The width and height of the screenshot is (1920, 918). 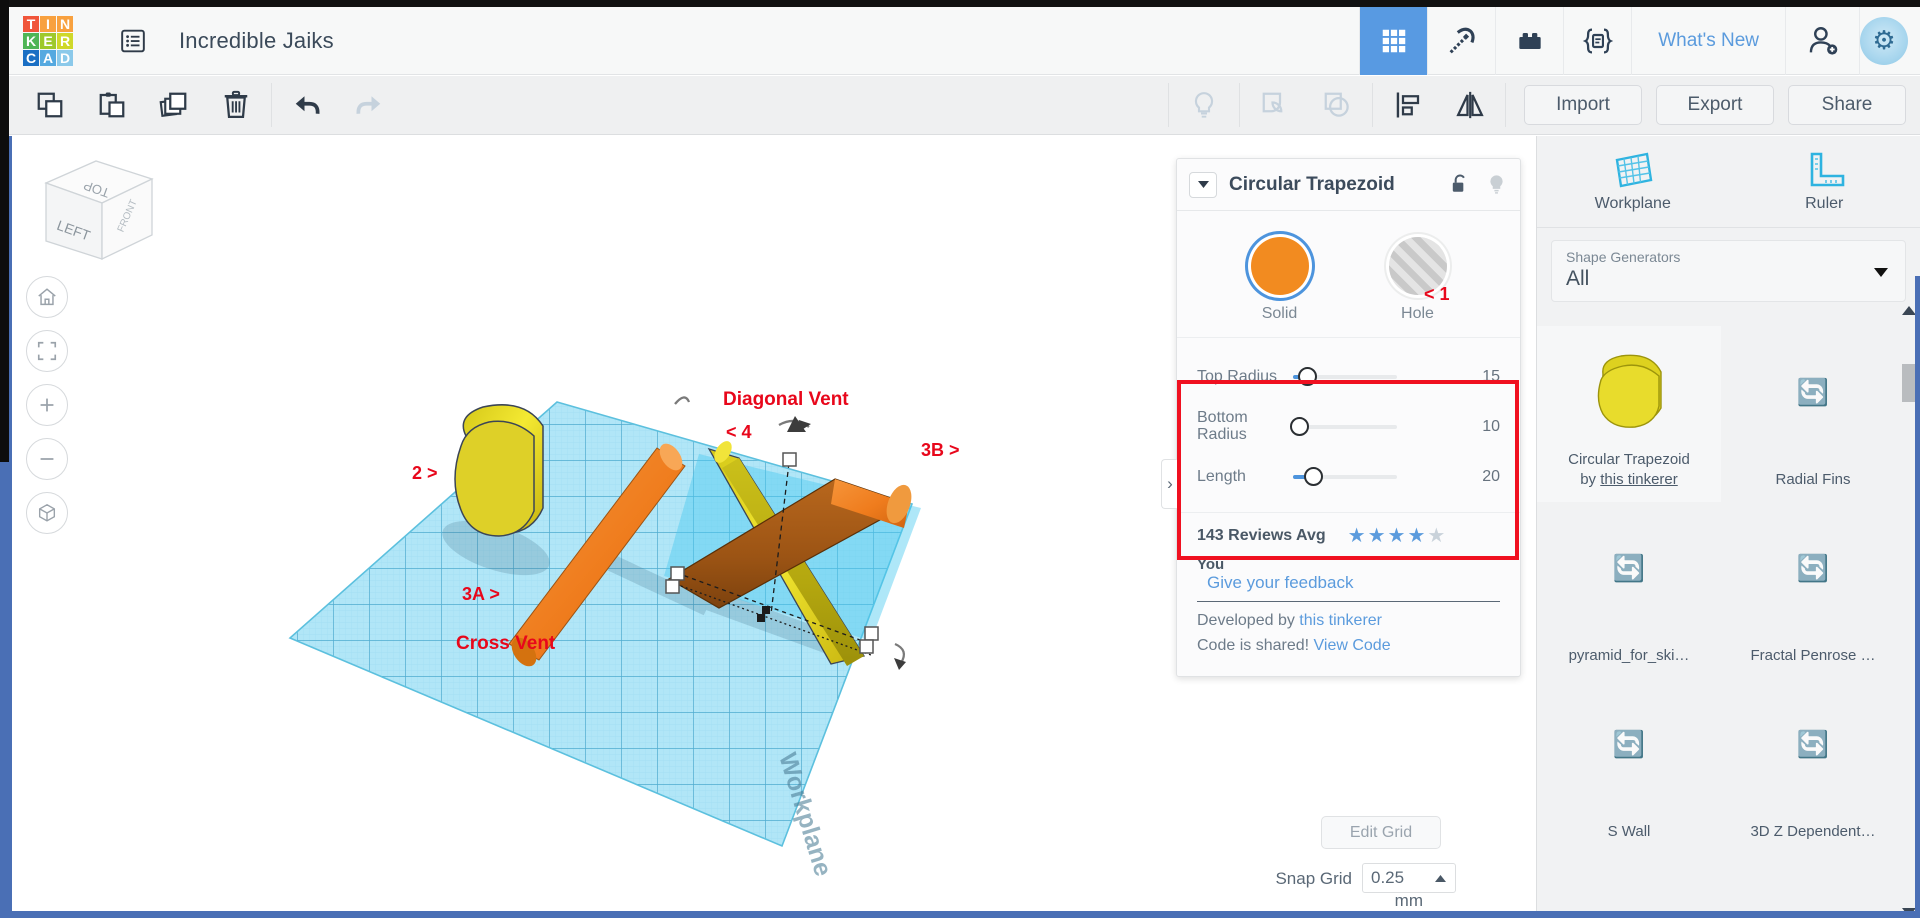 I want to click on top-radius-slider, so click(x=1345, y=376).